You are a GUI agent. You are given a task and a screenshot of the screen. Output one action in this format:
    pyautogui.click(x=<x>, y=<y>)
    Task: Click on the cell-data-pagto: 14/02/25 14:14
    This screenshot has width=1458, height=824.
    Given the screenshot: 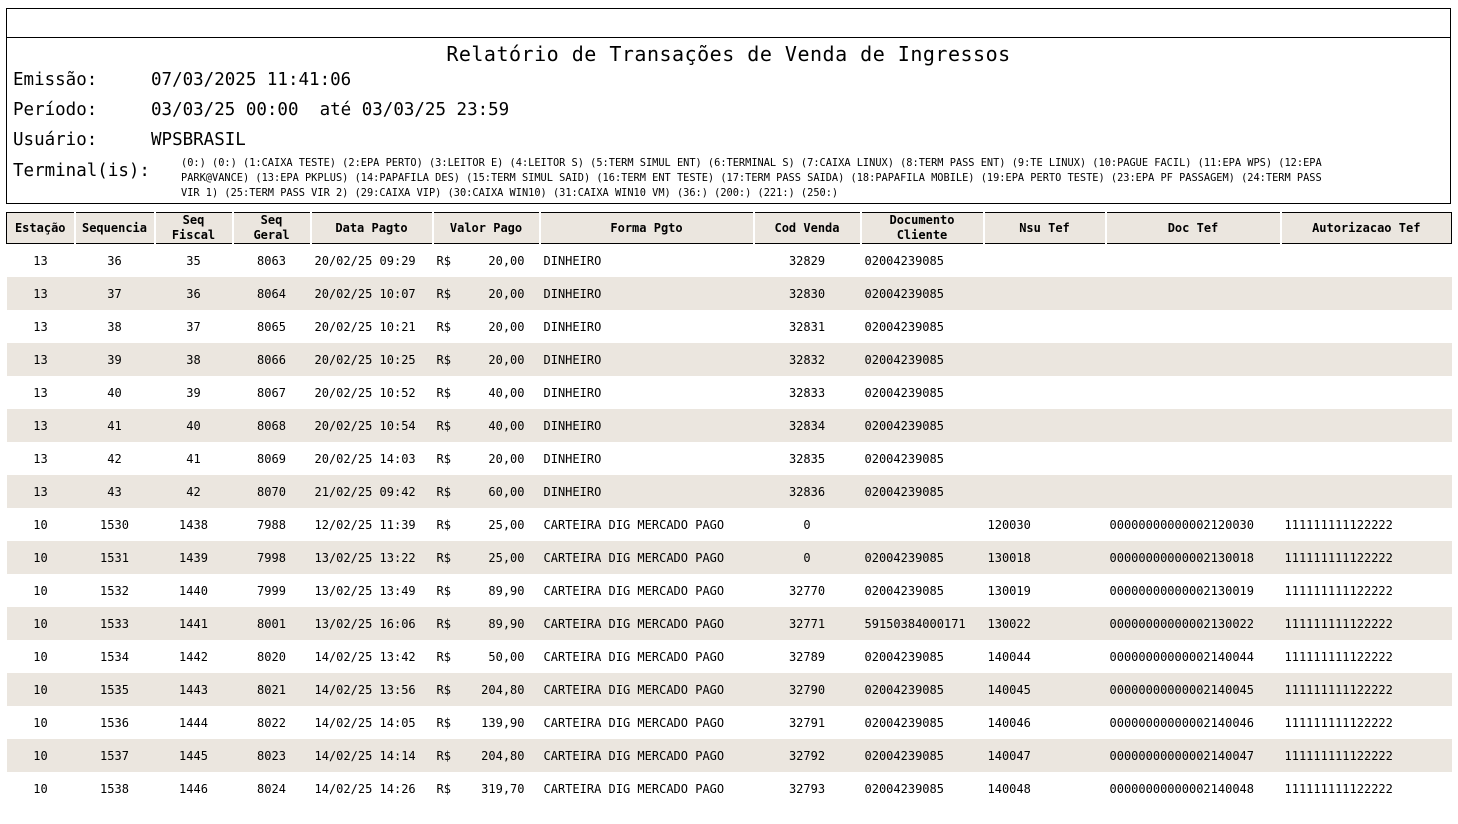 What is the action you would take?
    pyautogui.click(x=371, y=755)
    